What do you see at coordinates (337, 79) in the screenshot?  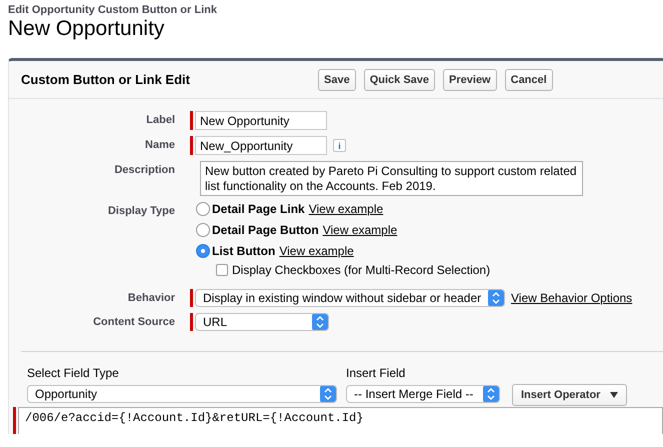 I see `action-button: Save` at bounding box center [337, 79].